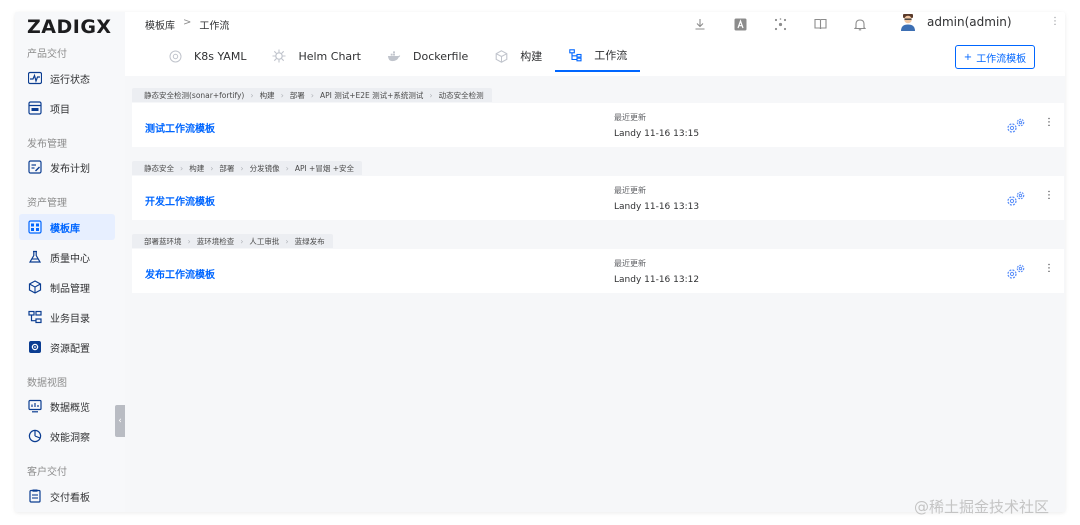 Image resolution: width=1080 pixels, height=525 pixels. What do you see at coordinates (34, 406) in the screenshot?
I see `chart-icon` at bounding box center [34, 406].